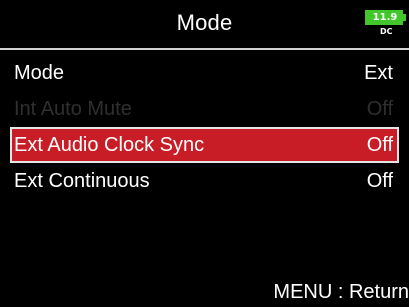 This screenshot has height=307, width=409. I want to click on header-bar: Mode 11.9 DC, so click(204, 22).